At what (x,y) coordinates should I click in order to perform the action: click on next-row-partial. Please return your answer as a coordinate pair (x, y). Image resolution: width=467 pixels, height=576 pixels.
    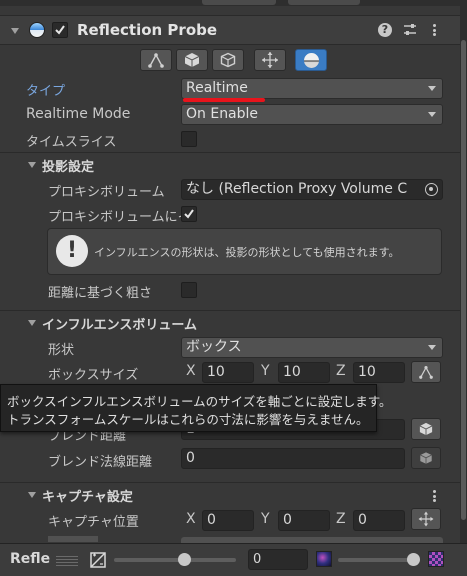
    Looking at the image, I should click on (73, 539).